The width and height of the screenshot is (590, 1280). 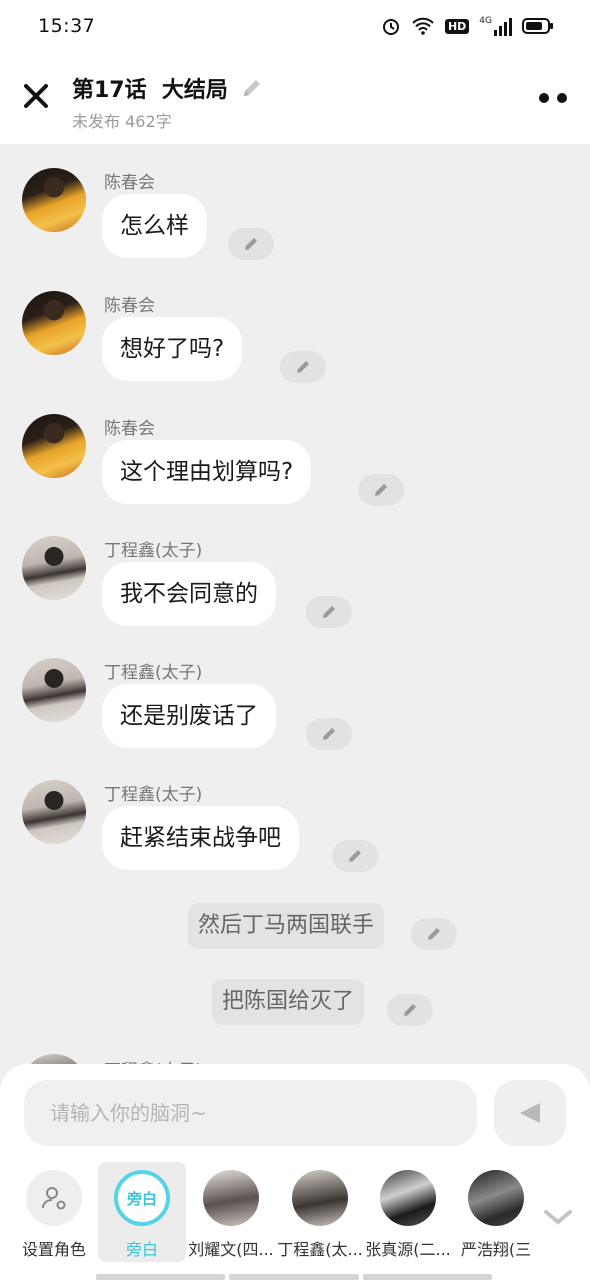 I want to click on network-type-label: 4G, so click(x=485, y=21).